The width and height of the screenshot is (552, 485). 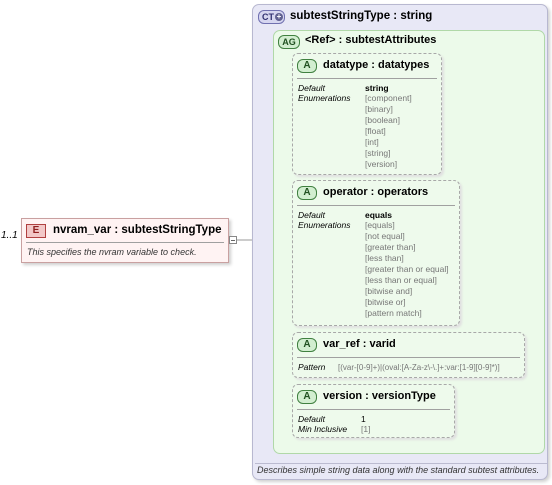 What do you see at coordinates (384, 258) in the screenshot?
I see `enumeration-item: [less than]` at bounding box center [384, 258].